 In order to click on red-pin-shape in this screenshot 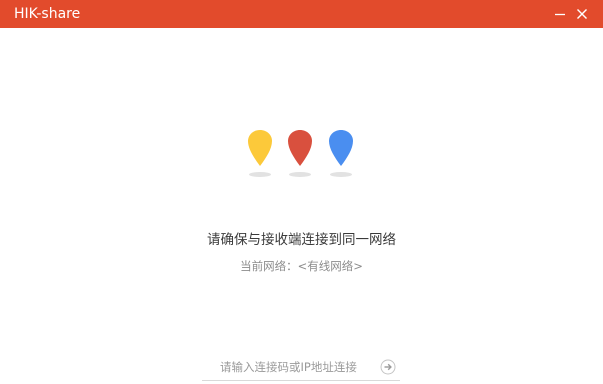, I will do `click(300, 148)`.